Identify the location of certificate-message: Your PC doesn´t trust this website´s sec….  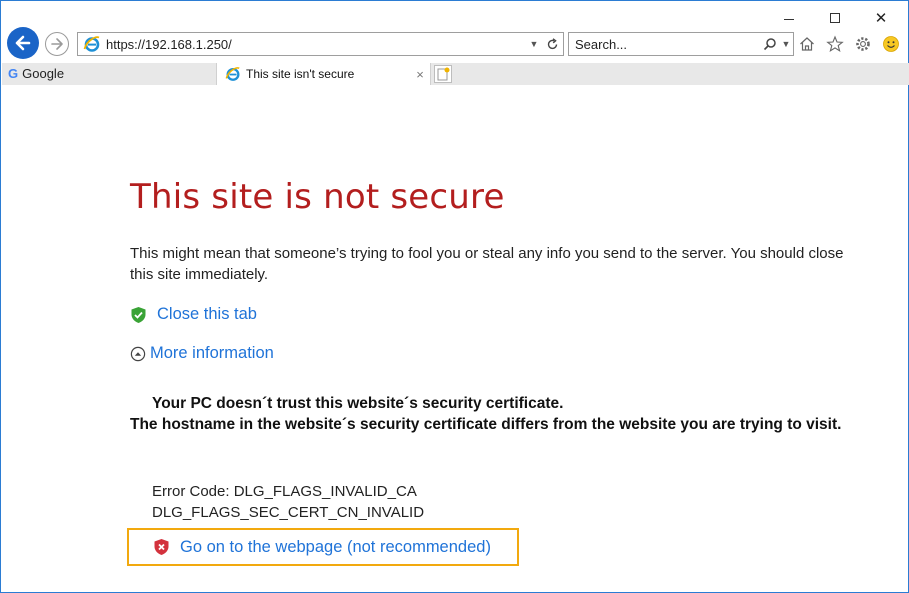
(505, 414).